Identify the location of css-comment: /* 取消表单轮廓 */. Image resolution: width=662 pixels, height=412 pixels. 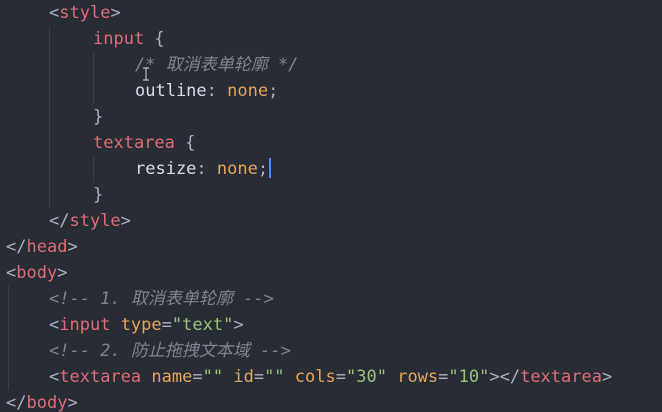
(217, 65).